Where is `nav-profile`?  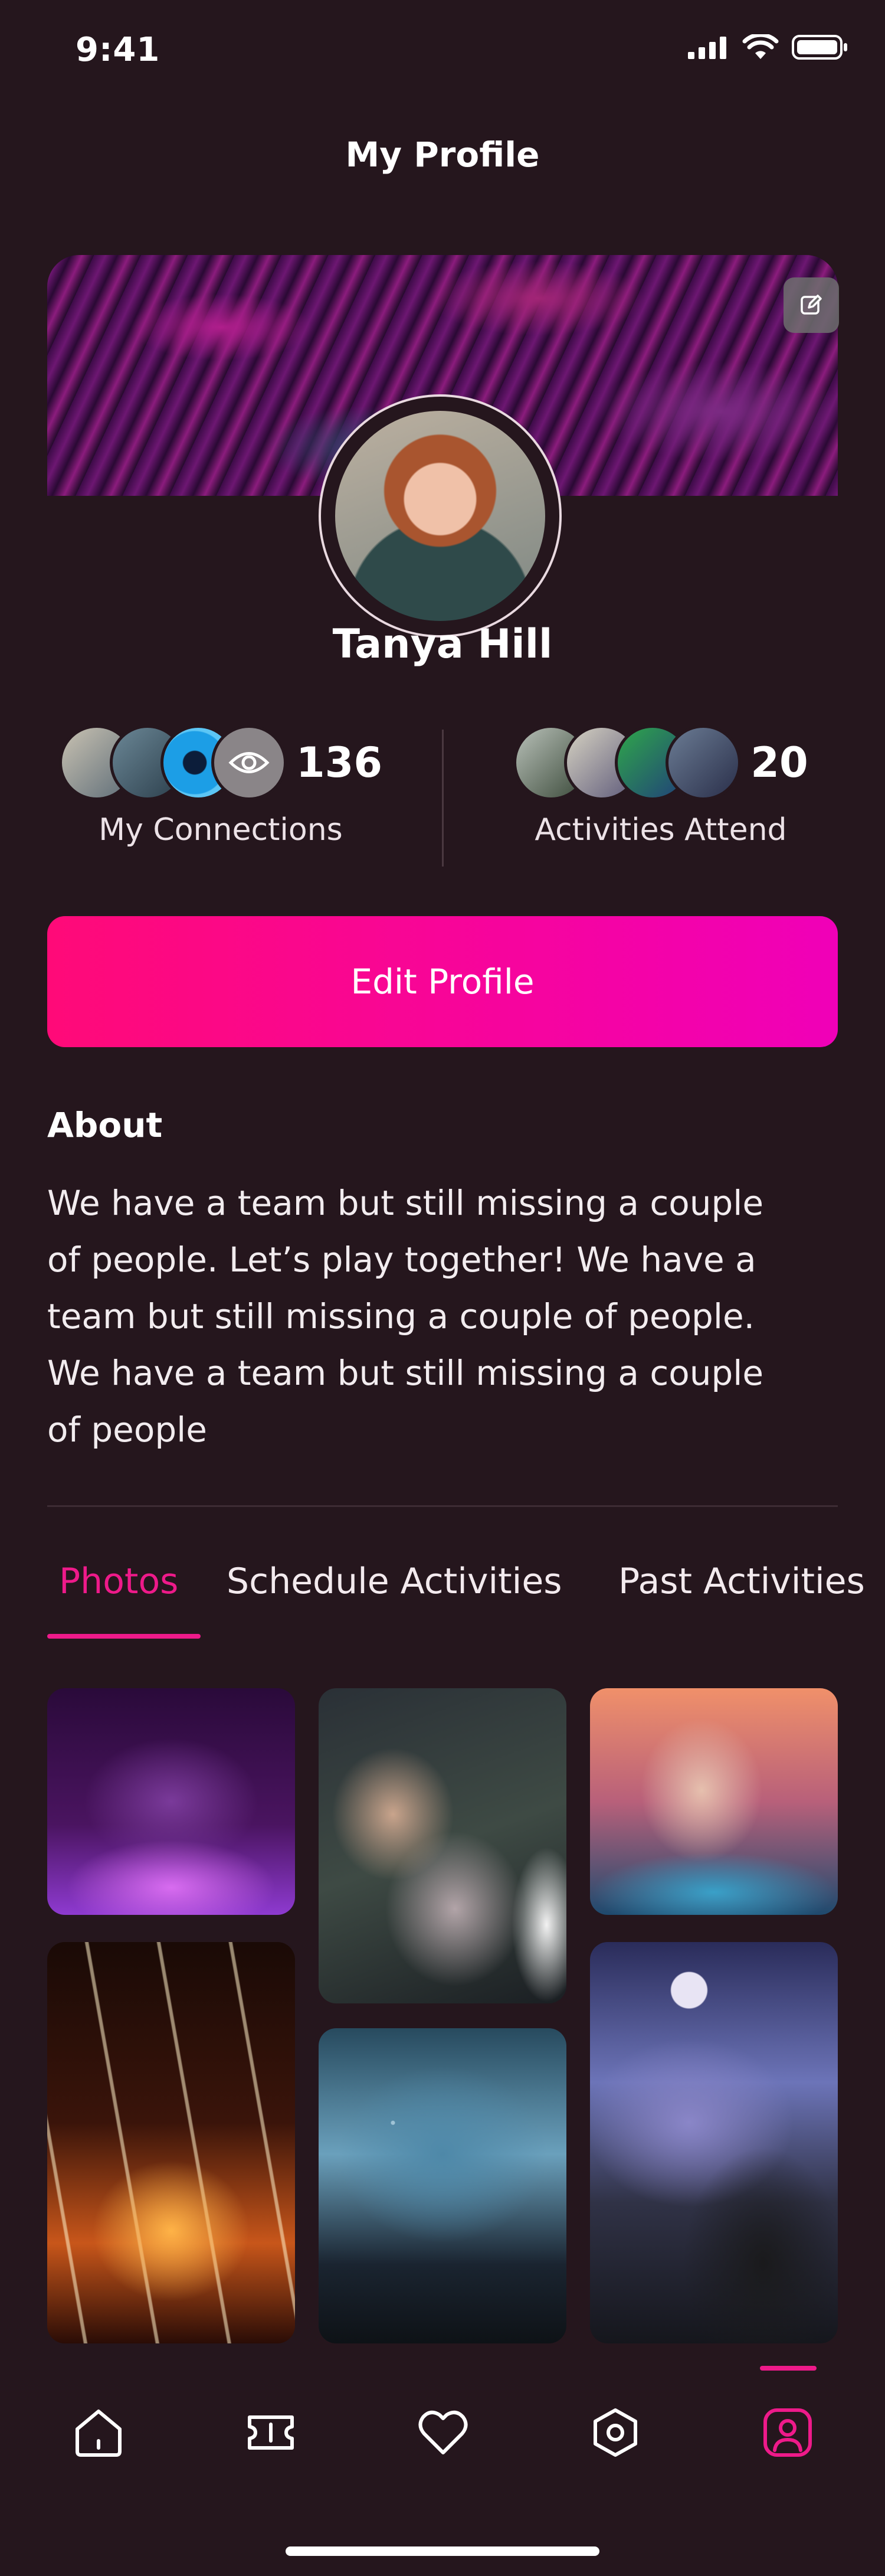
nav-profile is located at coordinates (787, 2432).